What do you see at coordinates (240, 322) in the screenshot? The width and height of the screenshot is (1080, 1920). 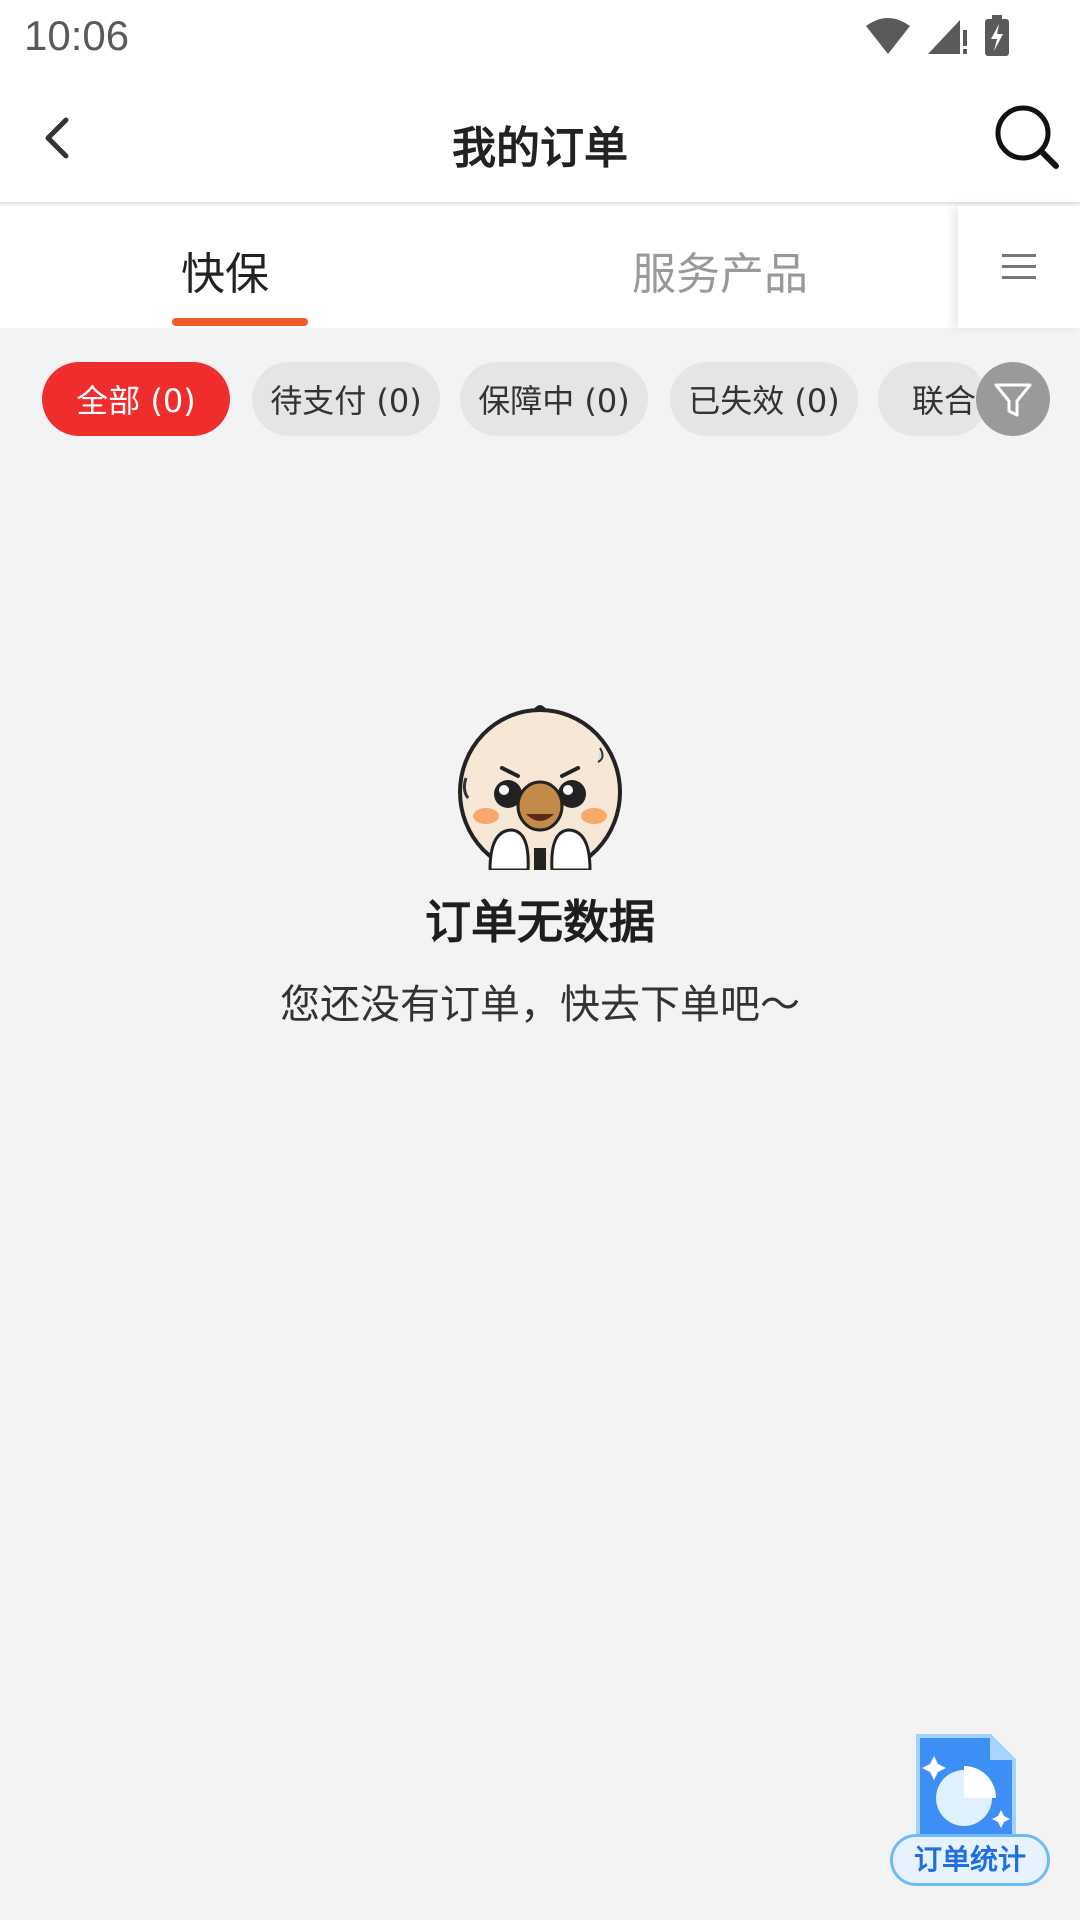 I see `tab-active-indicator` at bounding box center [240, 322].